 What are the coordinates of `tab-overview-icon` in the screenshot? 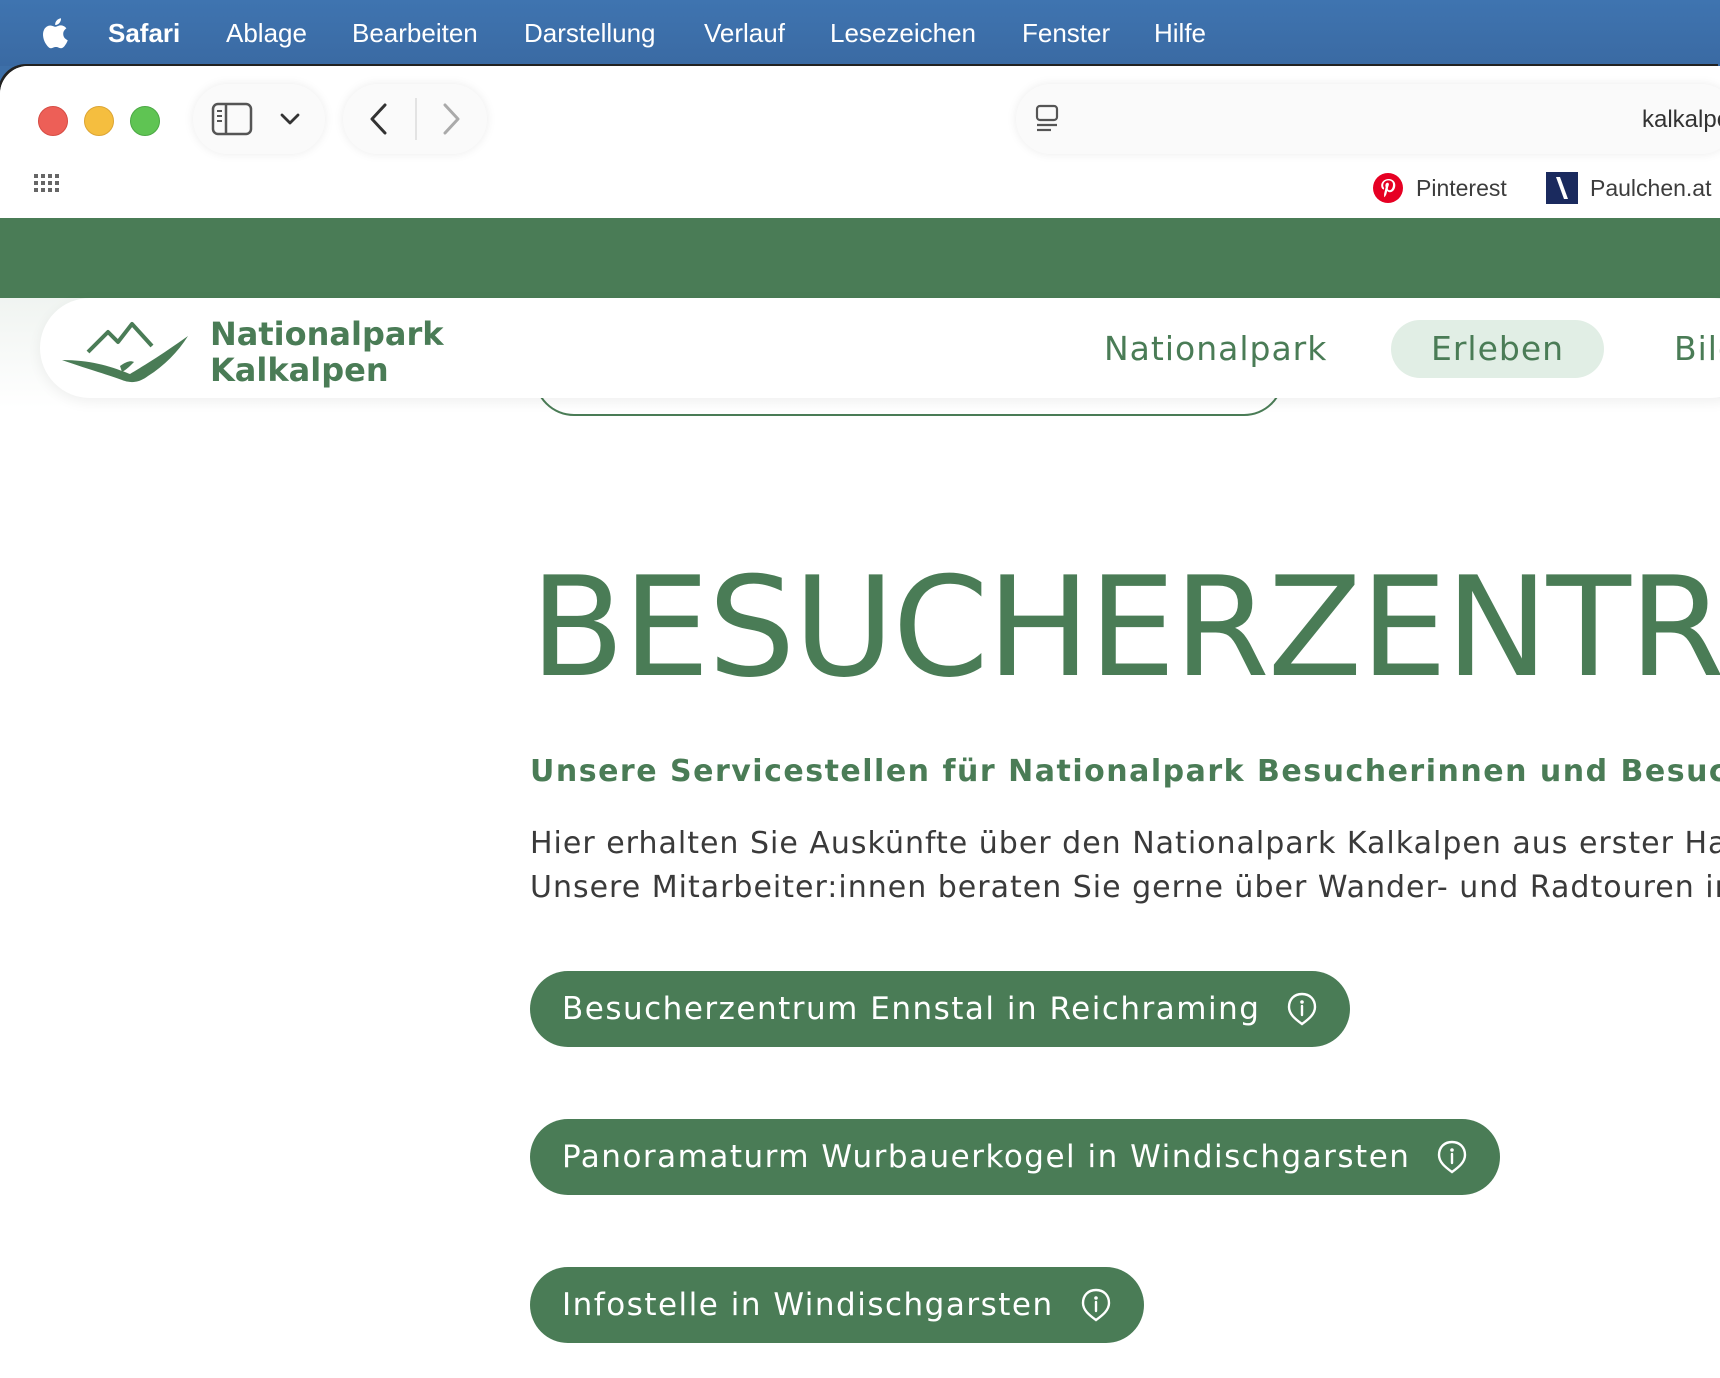 It's located at (47, 184).